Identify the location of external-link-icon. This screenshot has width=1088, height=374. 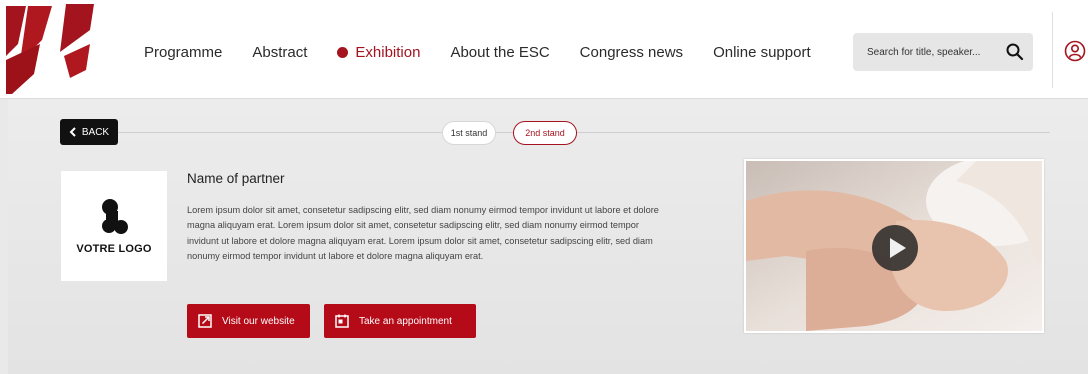
(205, 321).